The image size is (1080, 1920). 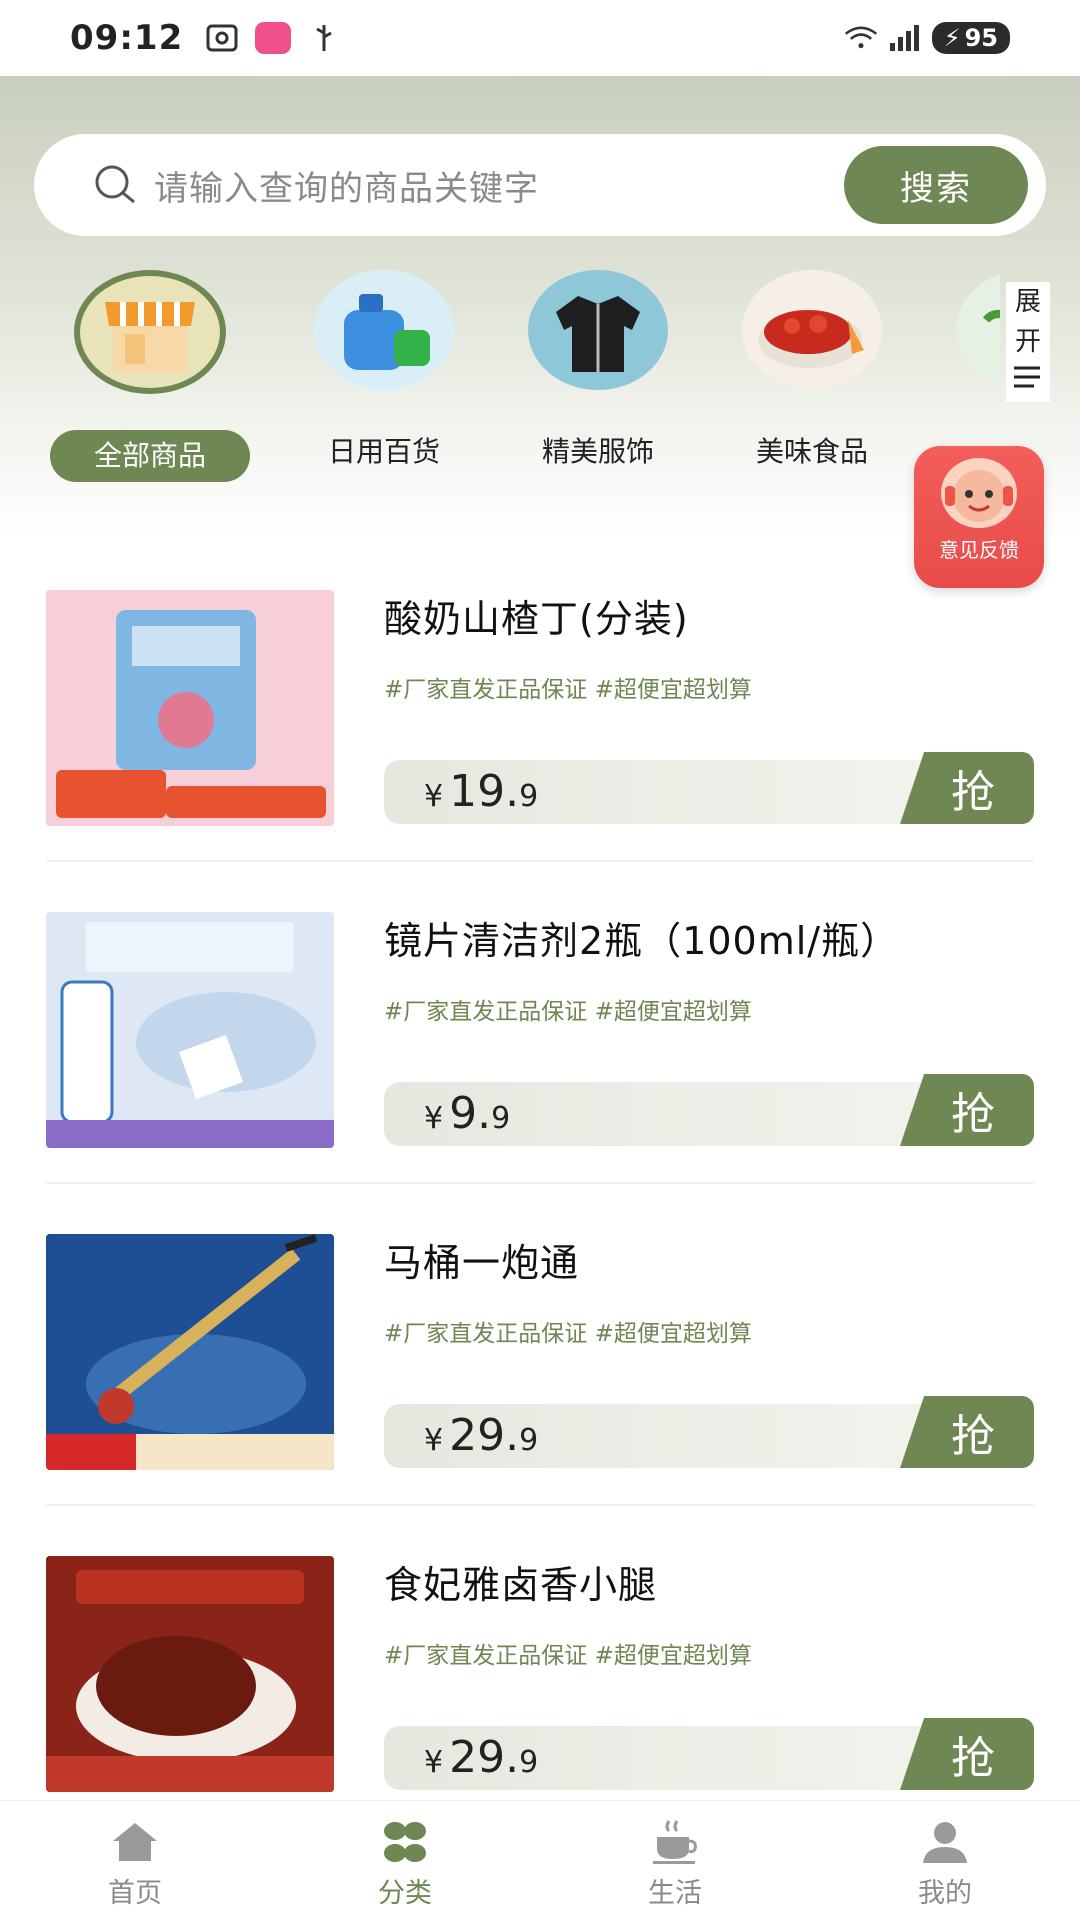 I want to click on product-price: ¥9.9, so click(x=467, y=1113).